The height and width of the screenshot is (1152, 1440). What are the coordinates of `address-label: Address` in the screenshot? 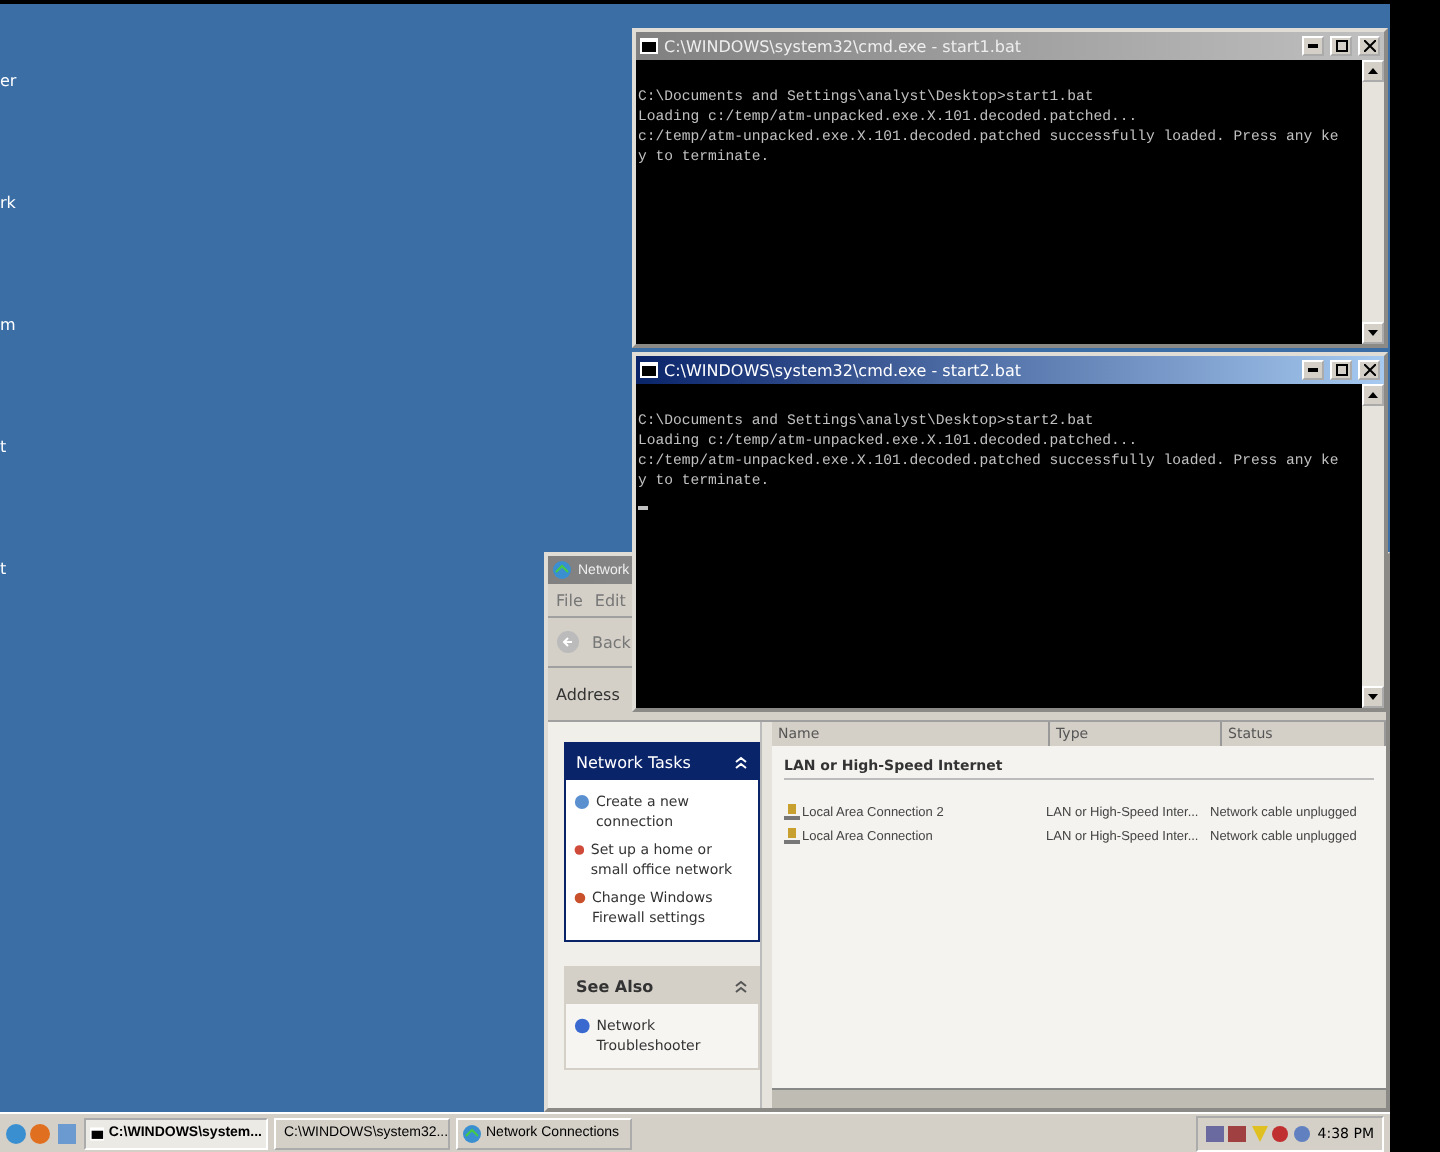 It's located at (588, 694).